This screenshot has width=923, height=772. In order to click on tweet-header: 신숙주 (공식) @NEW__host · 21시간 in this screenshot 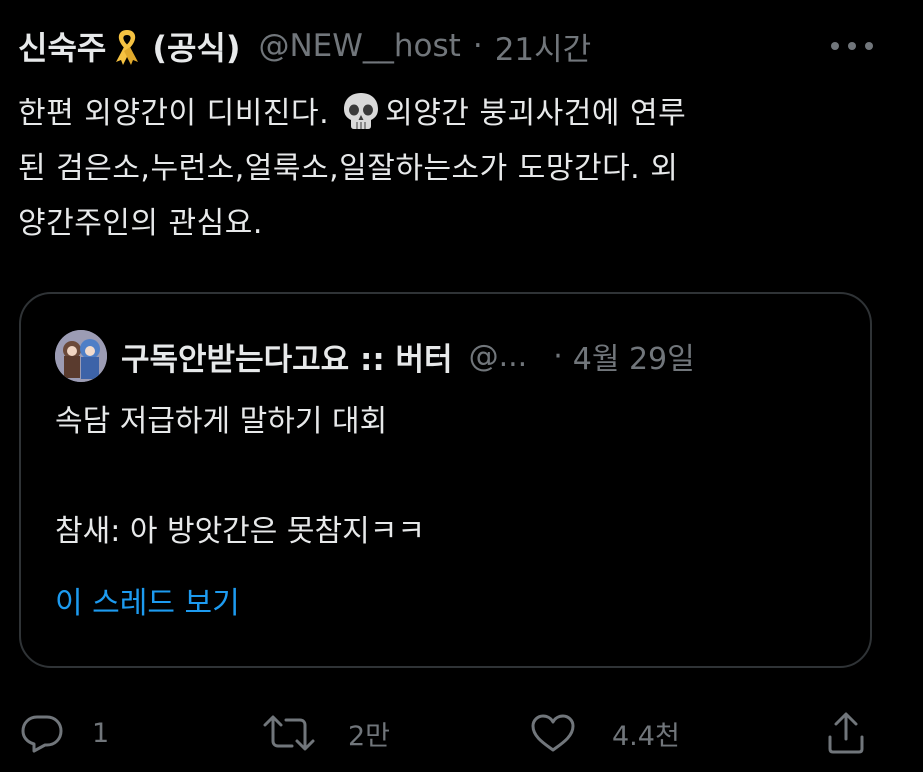, I will do `click(304, 46)`.